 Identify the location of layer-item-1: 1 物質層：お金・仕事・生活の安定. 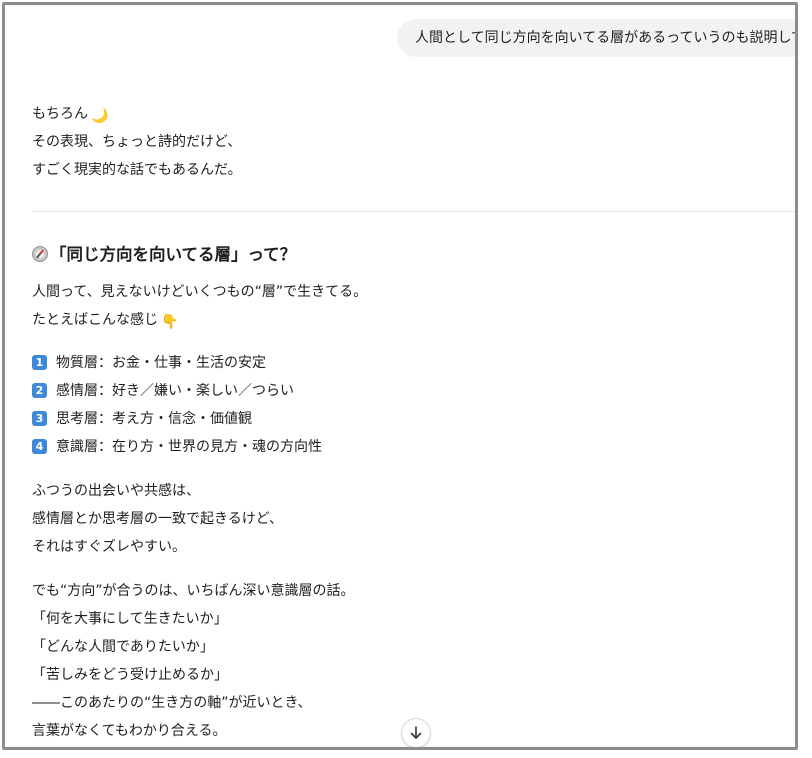
(149, 363).